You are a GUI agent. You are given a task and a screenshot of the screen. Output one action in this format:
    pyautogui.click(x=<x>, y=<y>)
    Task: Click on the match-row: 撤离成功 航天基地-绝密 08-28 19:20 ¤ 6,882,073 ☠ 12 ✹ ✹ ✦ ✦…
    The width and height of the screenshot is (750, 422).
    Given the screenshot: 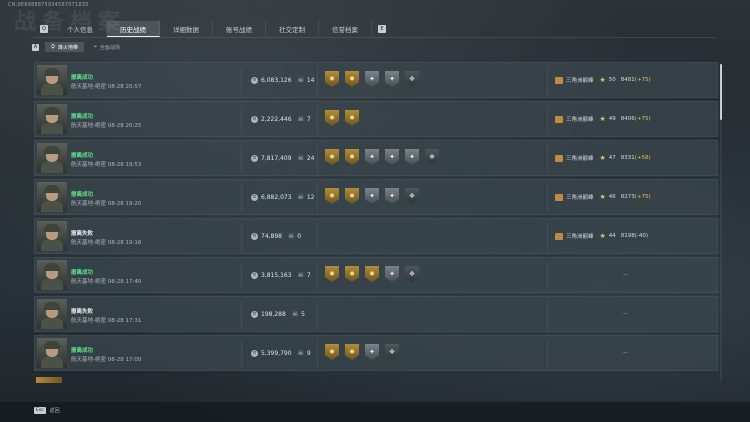 What is the action you would take?
    pyautogui.click(x=376, y=197)
    